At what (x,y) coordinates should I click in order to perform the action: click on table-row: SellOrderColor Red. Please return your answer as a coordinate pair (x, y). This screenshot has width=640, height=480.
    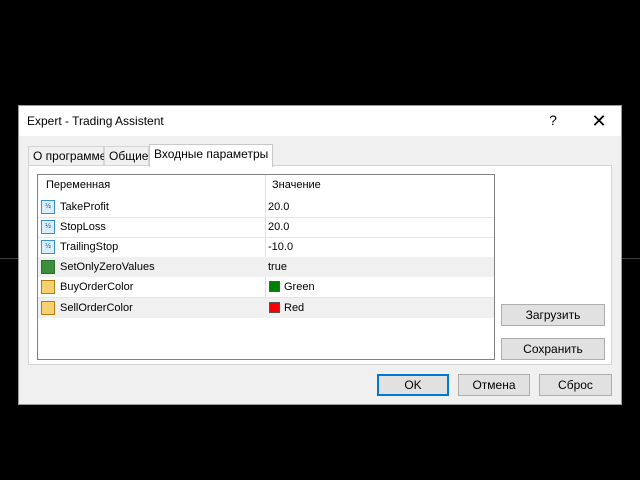
    Looking at the image, I should click on (266, 307).